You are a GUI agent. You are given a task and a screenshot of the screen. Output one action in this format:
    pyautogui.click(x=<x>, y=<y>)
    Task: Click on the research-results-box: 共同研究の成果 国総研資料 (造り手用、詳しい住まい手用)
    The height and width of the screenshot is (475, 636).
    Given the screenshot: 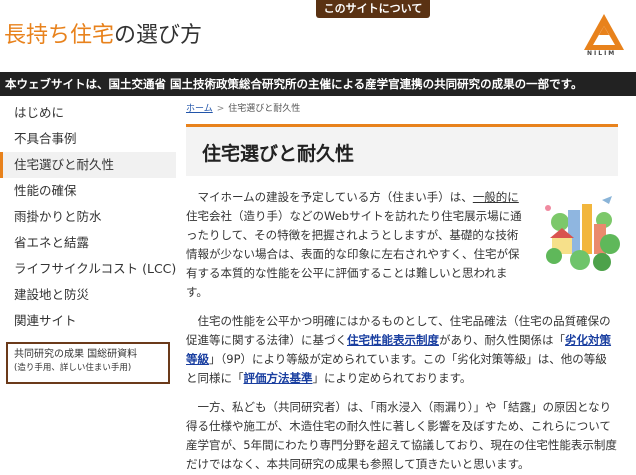 What is the action you would take?
    pyautogui.click(x=88, y=363)
    